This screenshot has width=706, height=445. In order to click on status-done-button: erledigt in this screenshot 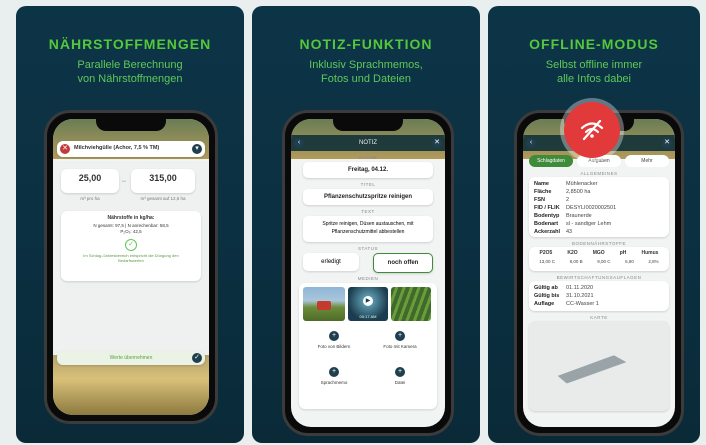, I will do `click(331, 262)`.